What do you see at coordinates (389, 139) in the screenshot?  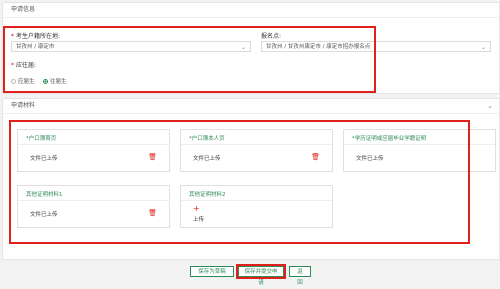 I see `material-title: *学历证明或应届毕业学籍证明` at bounding box center [389, 139].